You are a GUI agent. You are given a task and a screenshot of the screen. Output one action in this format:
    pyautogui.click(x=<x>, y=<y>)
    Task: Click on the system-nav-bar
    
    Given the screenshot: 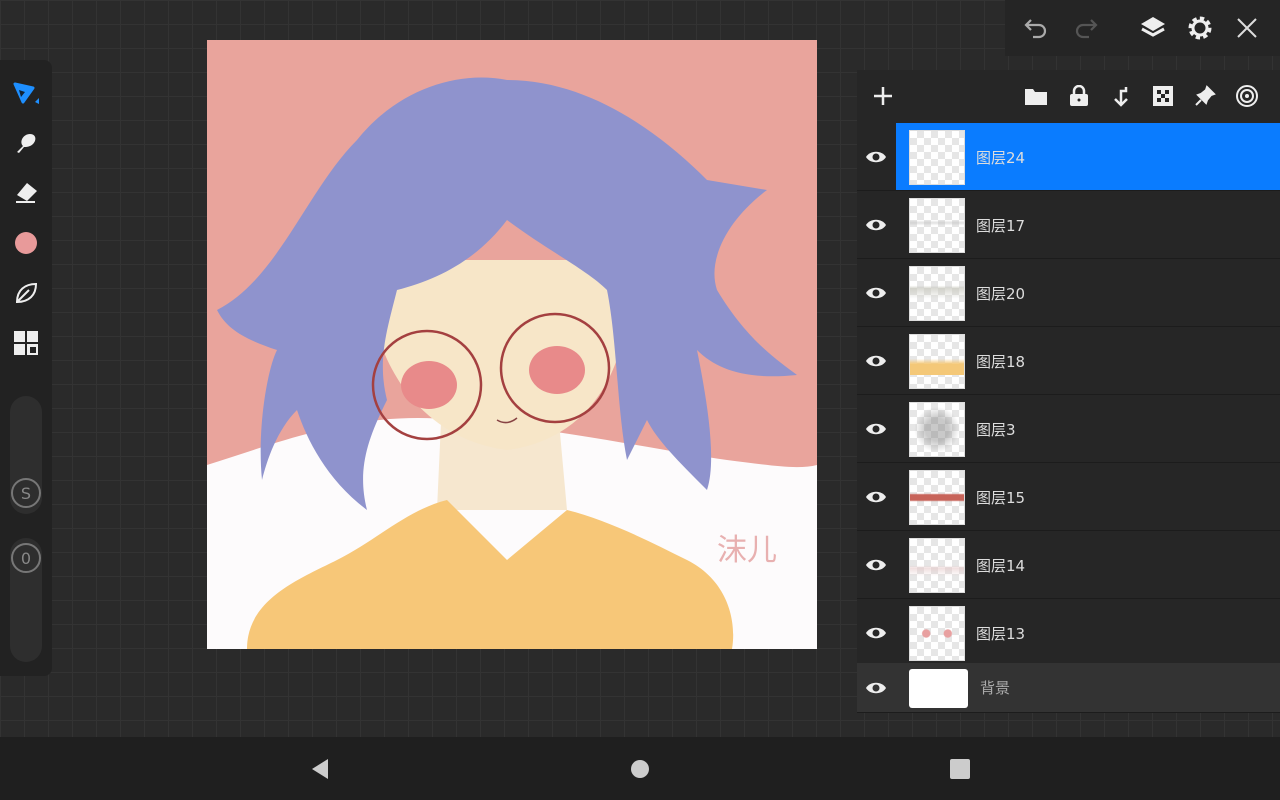 What is the action you would take?
    pyautogui.click(x=640, y=768)
    